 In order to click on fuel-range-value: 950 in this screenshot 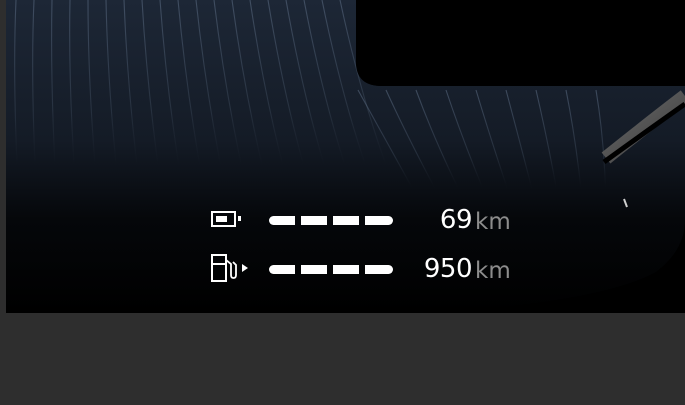, I will do `click(448, 269)`.